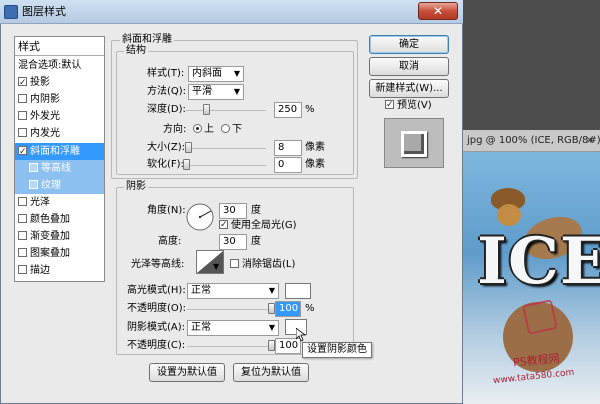  Describe the element at coordinates (233, 211) in the screenshot. I see `angle-input: 30` at that location.